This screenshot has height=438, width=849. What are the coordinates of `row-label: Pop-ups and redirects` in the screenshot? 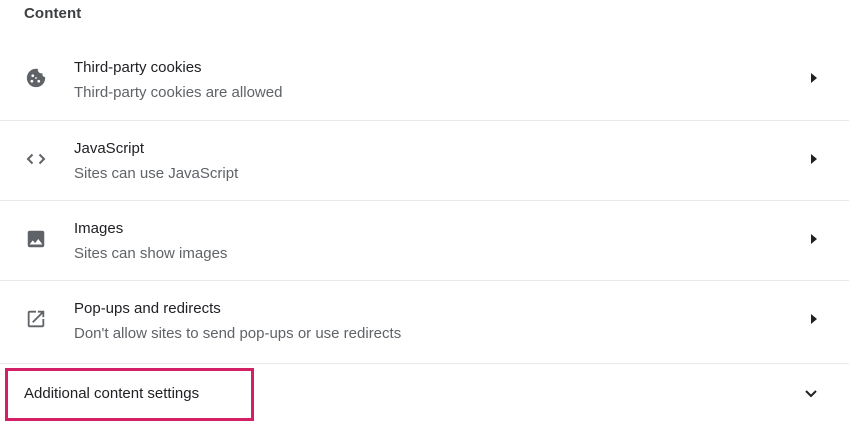 It's located at (147, 308).